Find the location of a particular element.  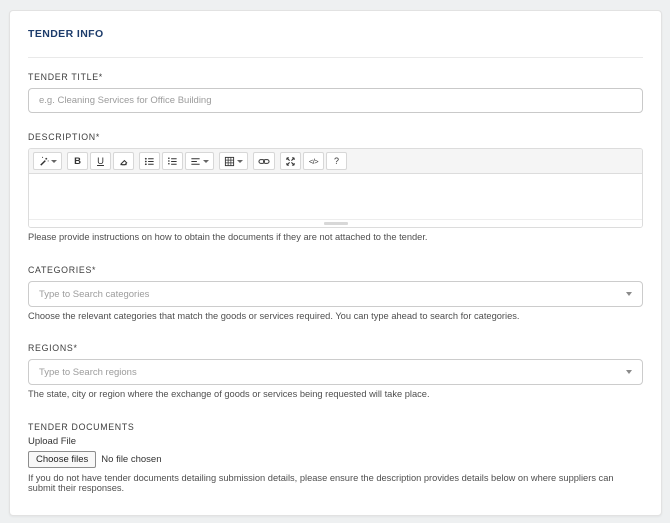

unordered-list-icon is located at coordinates (149, 161).